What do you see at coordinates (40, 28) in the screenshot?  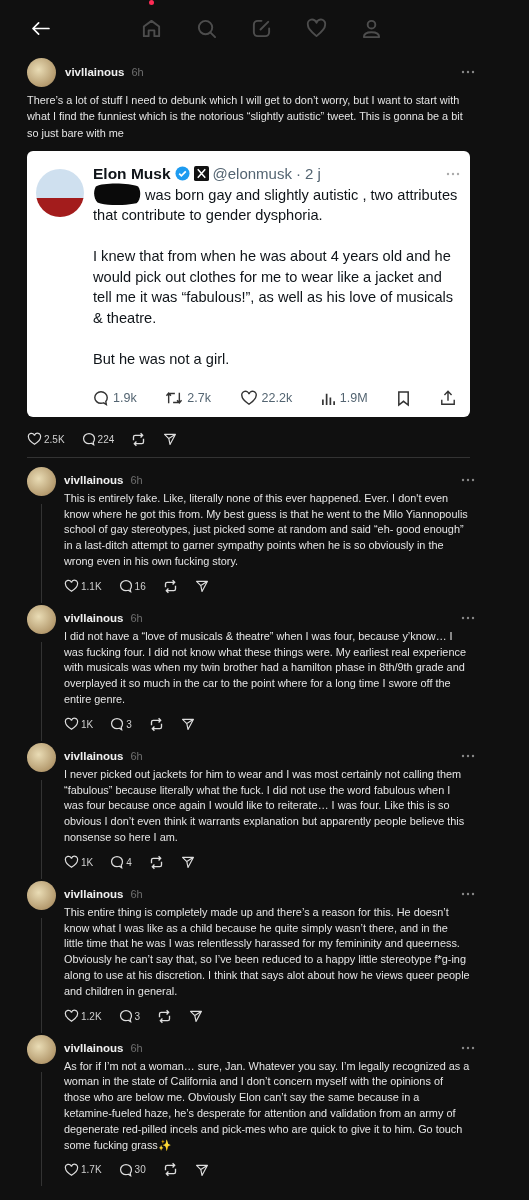 I see `back-arrow-icon` at bounding box center [40, 28].